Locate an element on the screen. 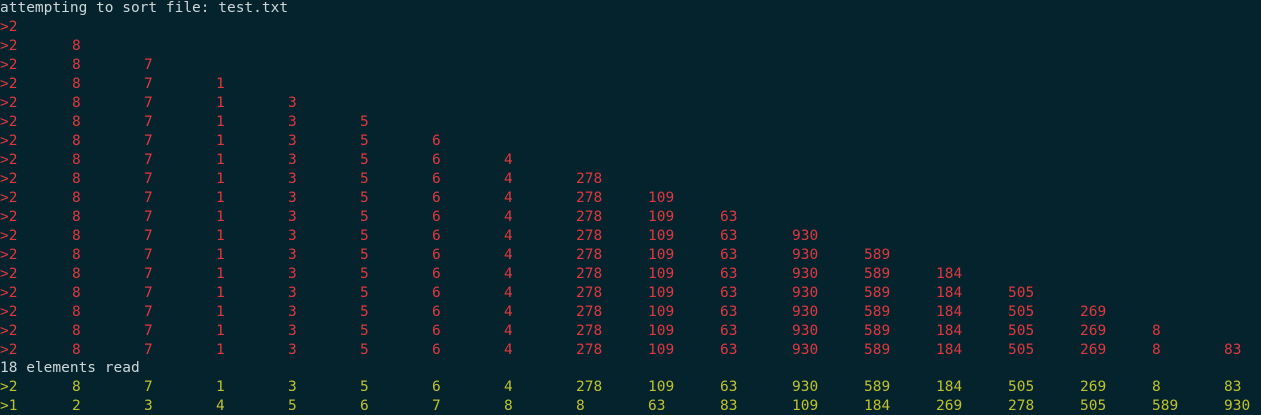 This screenshot has width=1261, height=415. original-value: 1 is located at coordinates (220, 387).